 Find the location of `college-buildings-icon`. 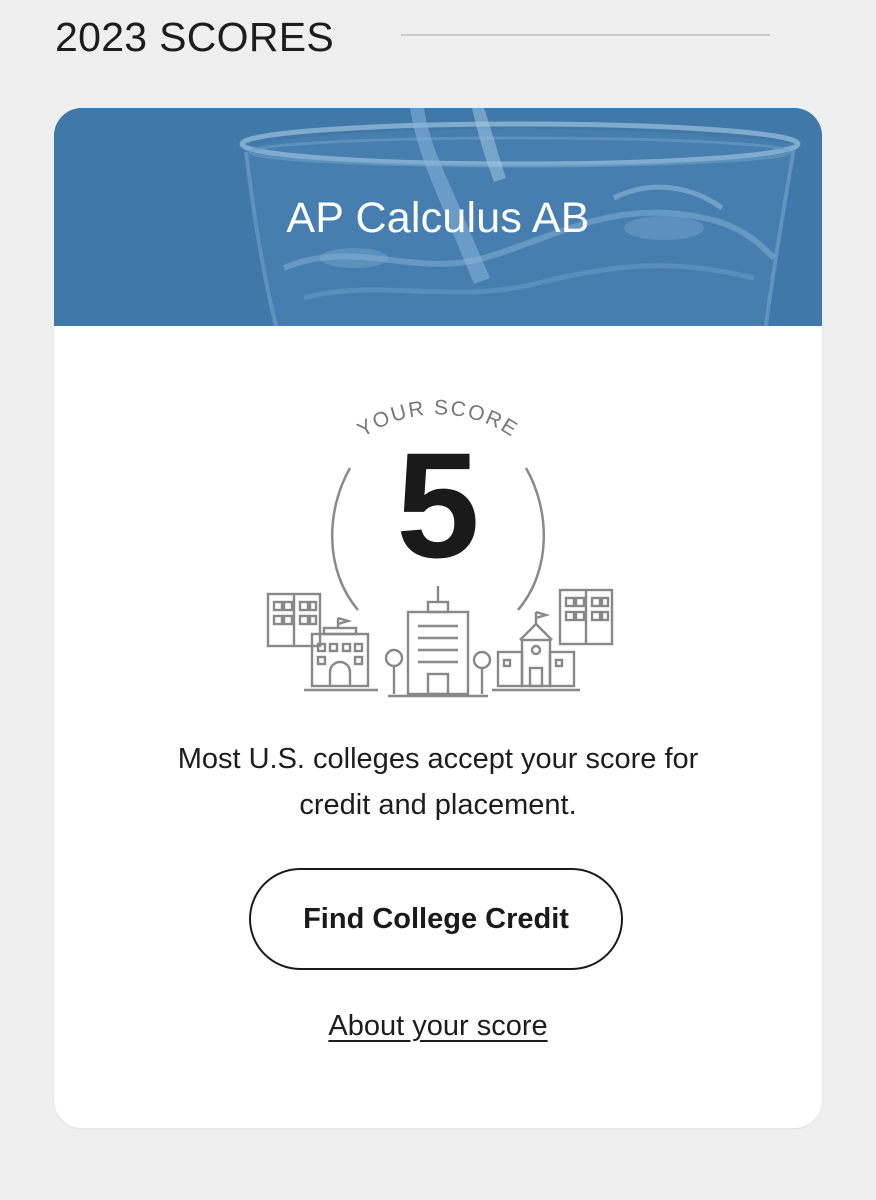

college-buildings-icon is located at coordinates (440, 642).